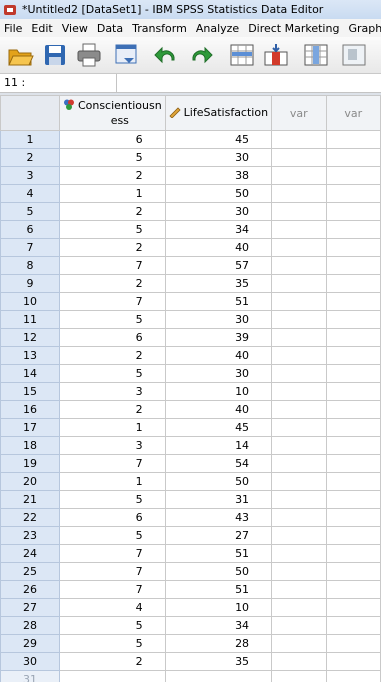  What do you see at coordinates (166, 55) in the screenshot?
I see `undo-icon` at bounding box center [166, 55].